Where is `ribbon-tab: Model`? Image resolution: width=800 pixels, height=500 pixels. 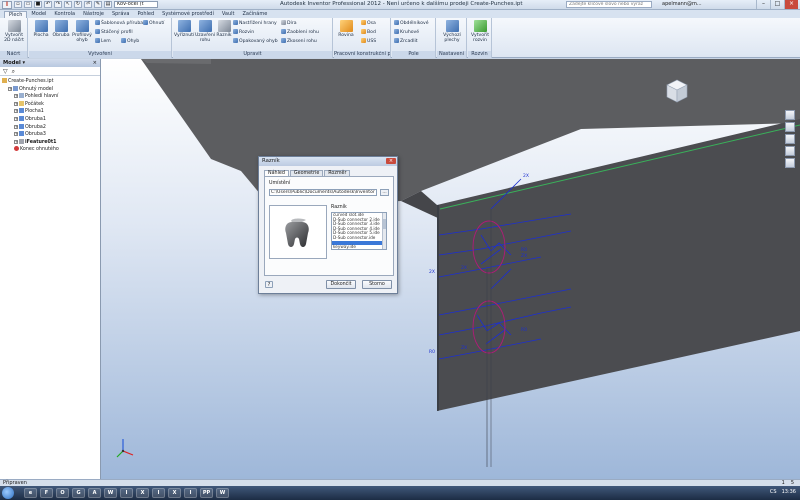 ribbon-tab: Model is located at coordinates (38, 14).